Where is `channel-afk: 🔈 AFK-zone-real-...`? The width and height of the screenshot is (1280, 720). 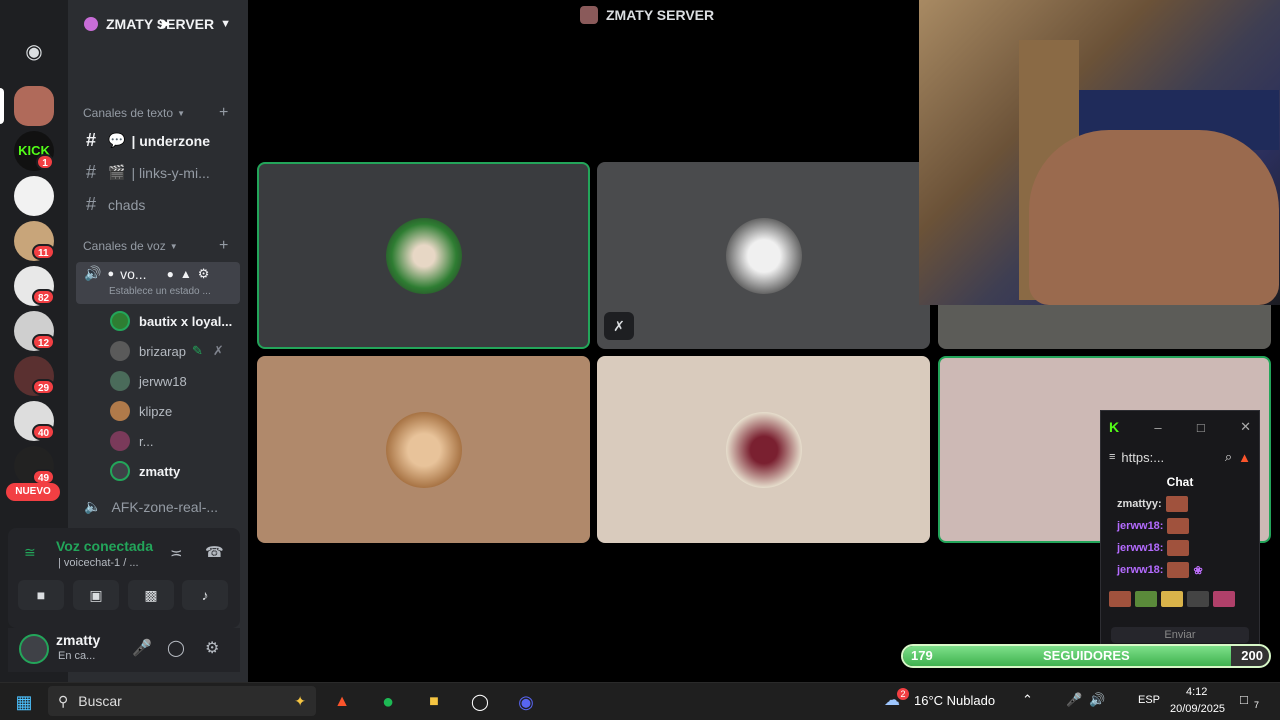
channel-afk: 🔈 AFK-zone-real-... is located at coordinates (151, 506).